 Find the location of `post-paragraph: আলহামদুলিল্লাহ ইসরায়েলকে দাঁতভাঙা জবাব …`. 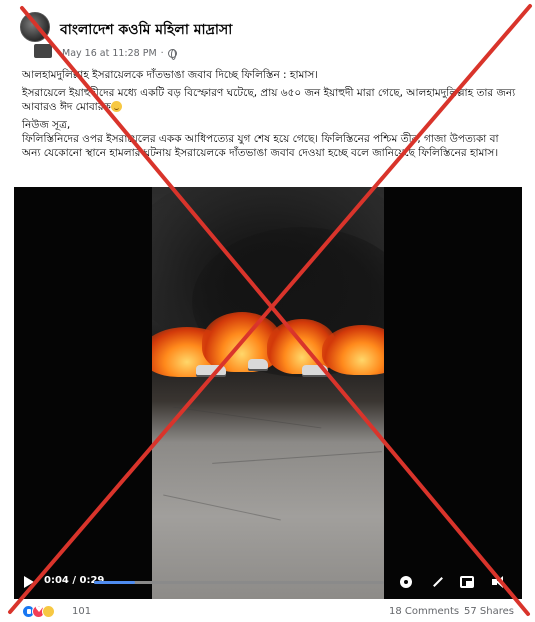

post-paragraph: আলহামদুলিল্লাহ ইসরায়েলকে দাঁতভাঙা জবাব … is located at coordinates (170, 75).